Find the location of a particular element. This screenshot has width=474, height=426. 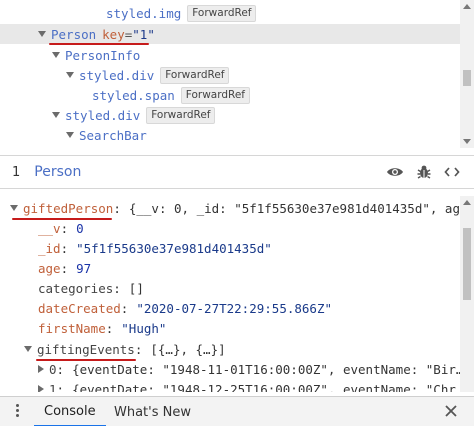

view-source-icon is located at coordinates (452, 172).